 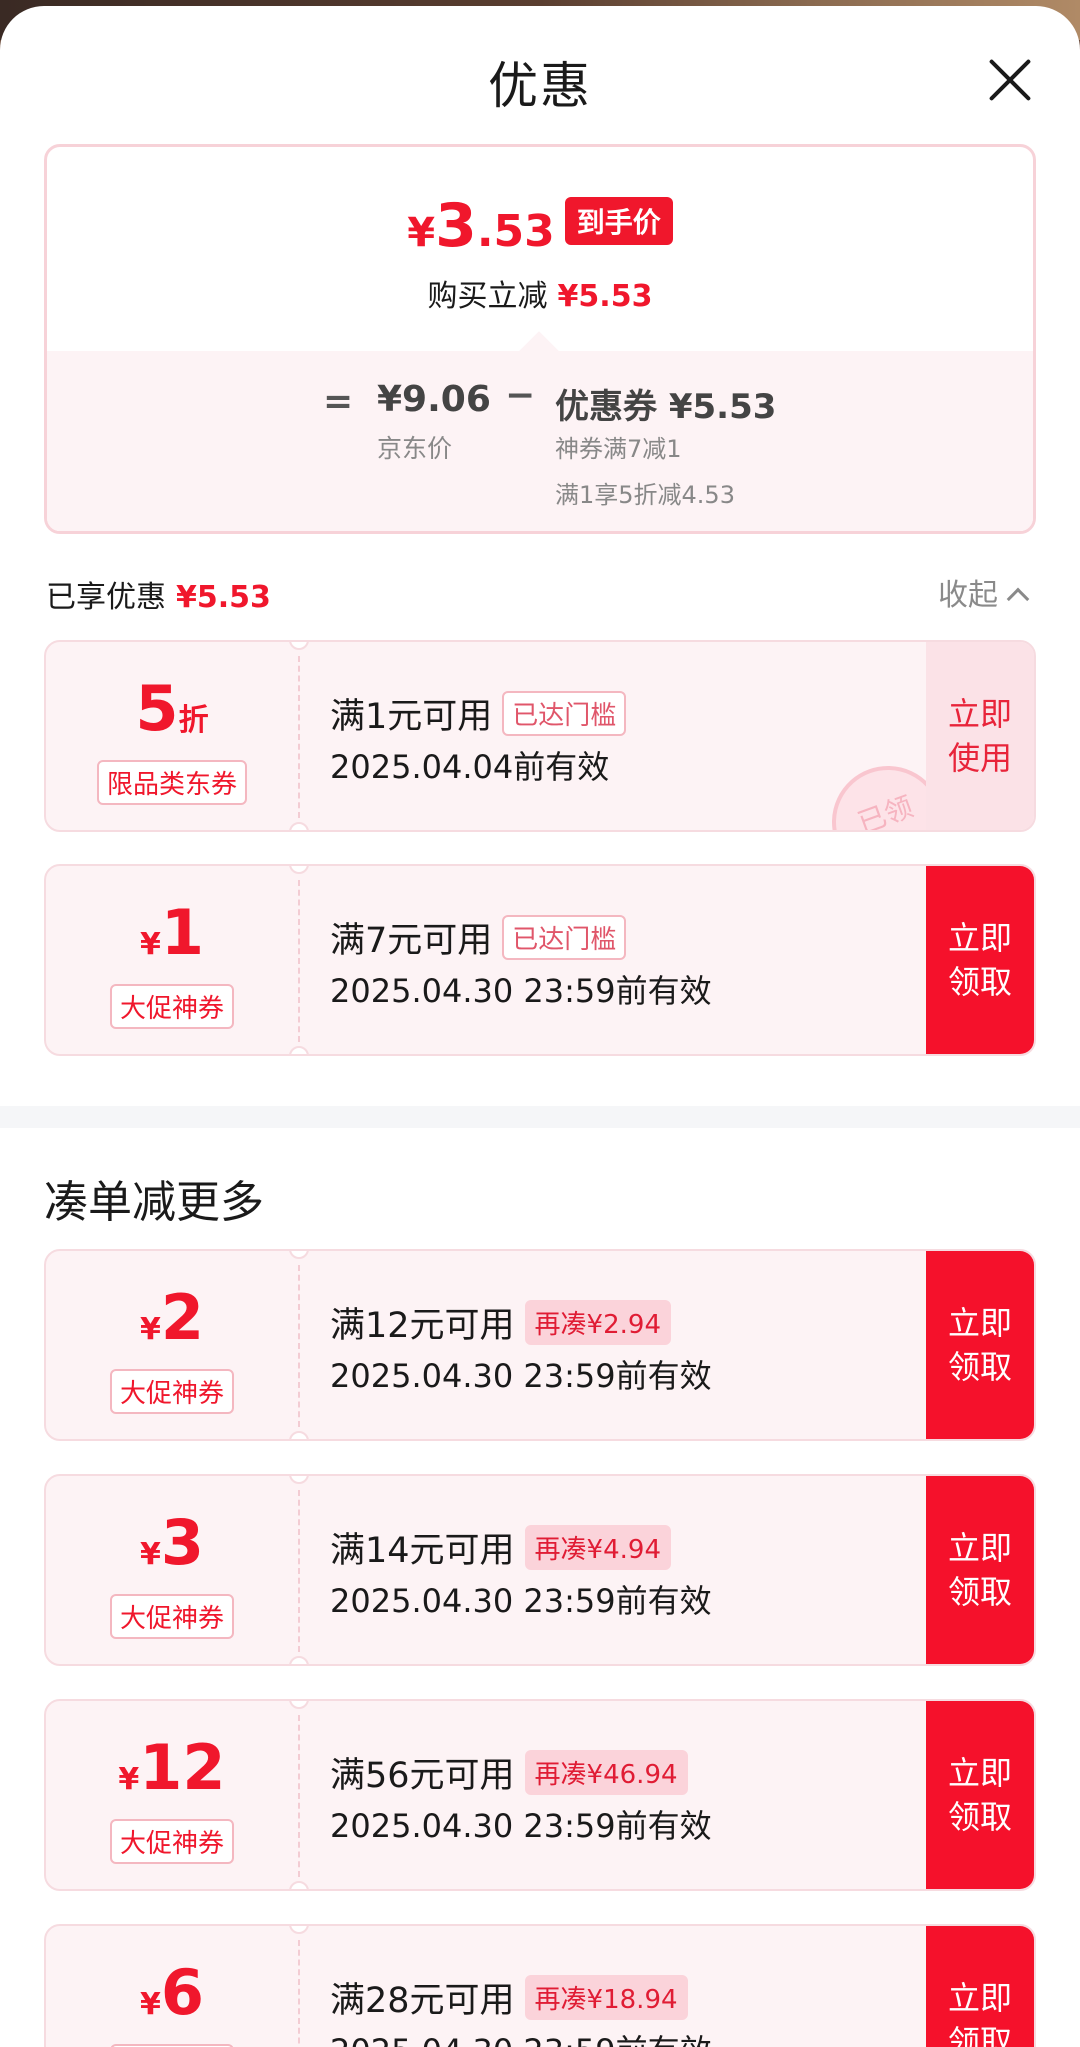 What do you see at coordinates (979, 758) in the screenshot?
I see `action-line-2: 使用` at bounding box center [979, 758].